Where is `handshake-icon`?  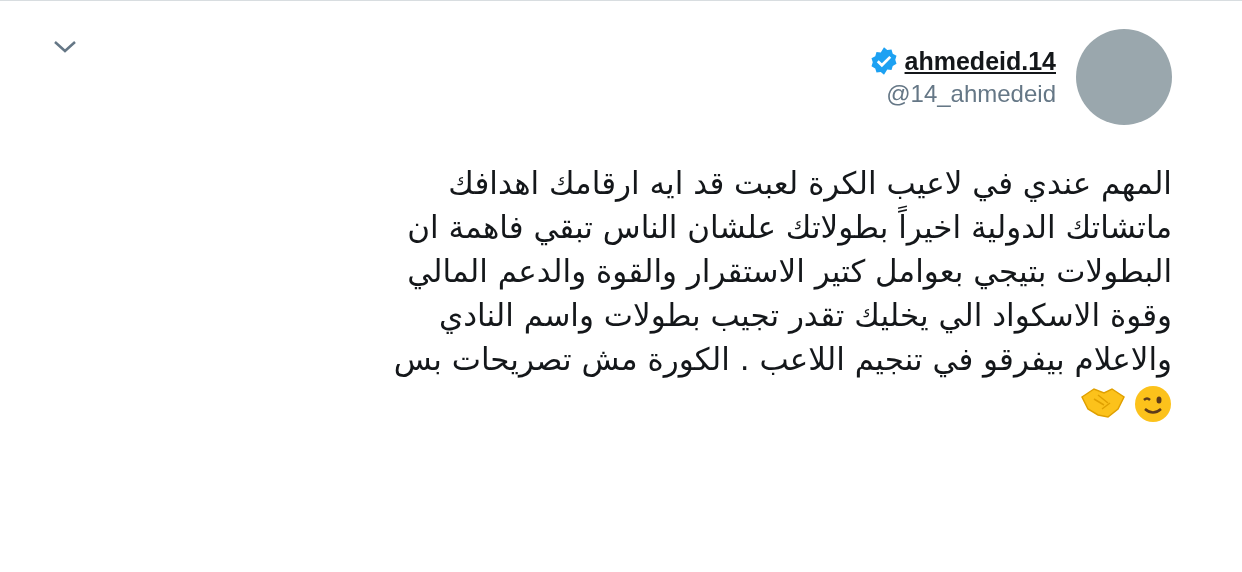 handshake-icon is located at coordinates (1103, 402).